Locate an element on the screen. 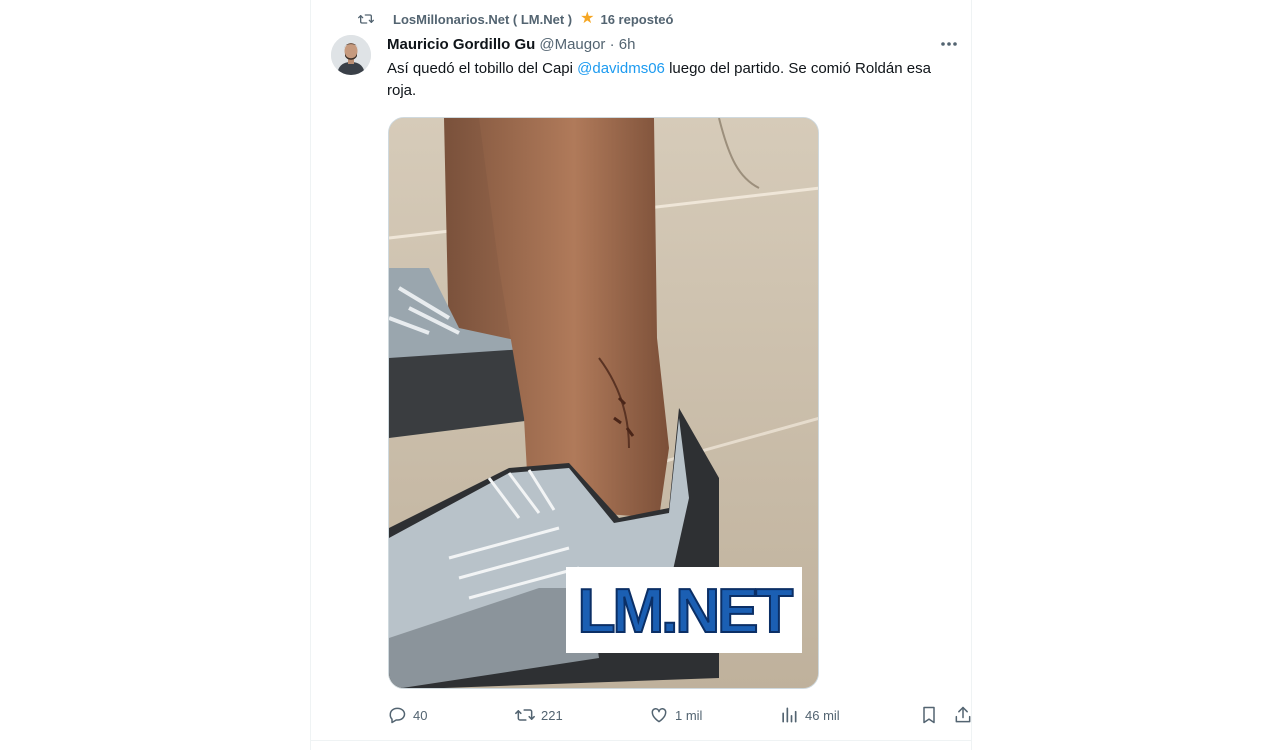 The image size is (1280, 750). bookmark-icon is located at coordinates (929, 715).